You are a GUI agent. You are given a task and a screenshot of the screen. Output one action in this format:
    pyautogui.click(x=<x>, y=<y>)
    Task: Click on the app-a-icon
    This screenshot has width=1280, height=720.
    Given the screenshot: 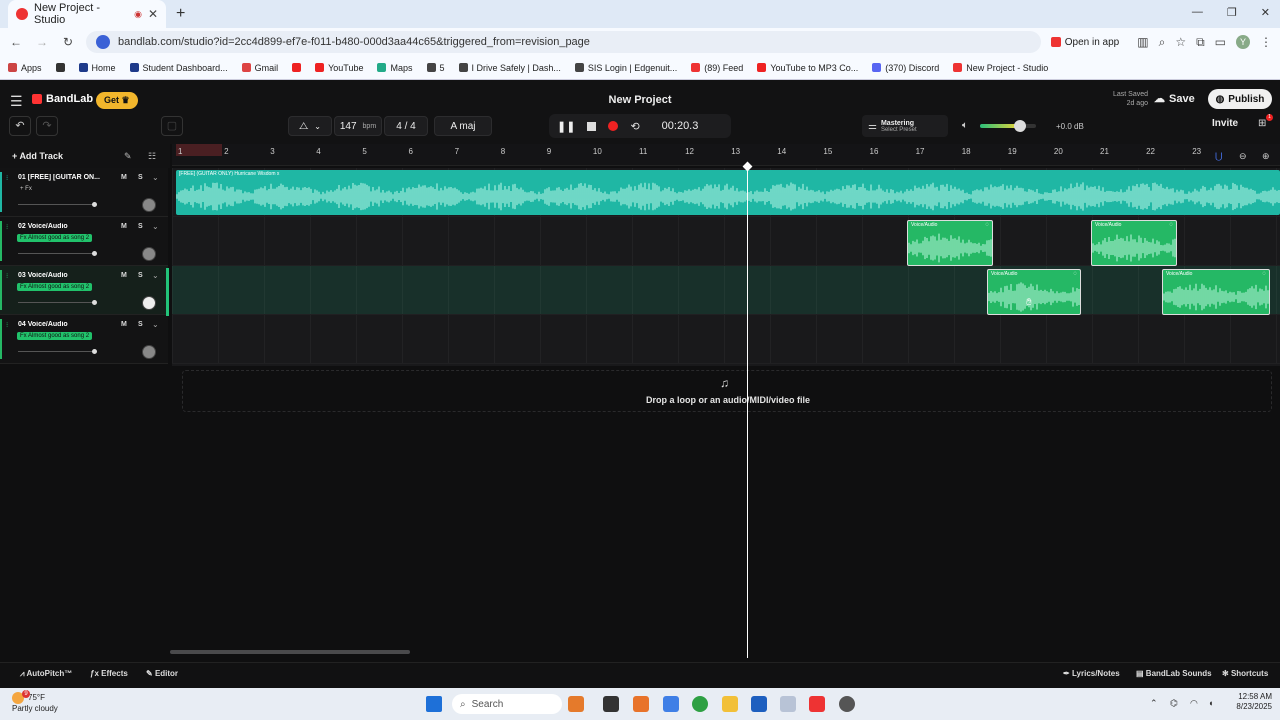 What is the action you would take?
    pyautogui.click(x=641, y=704)
    